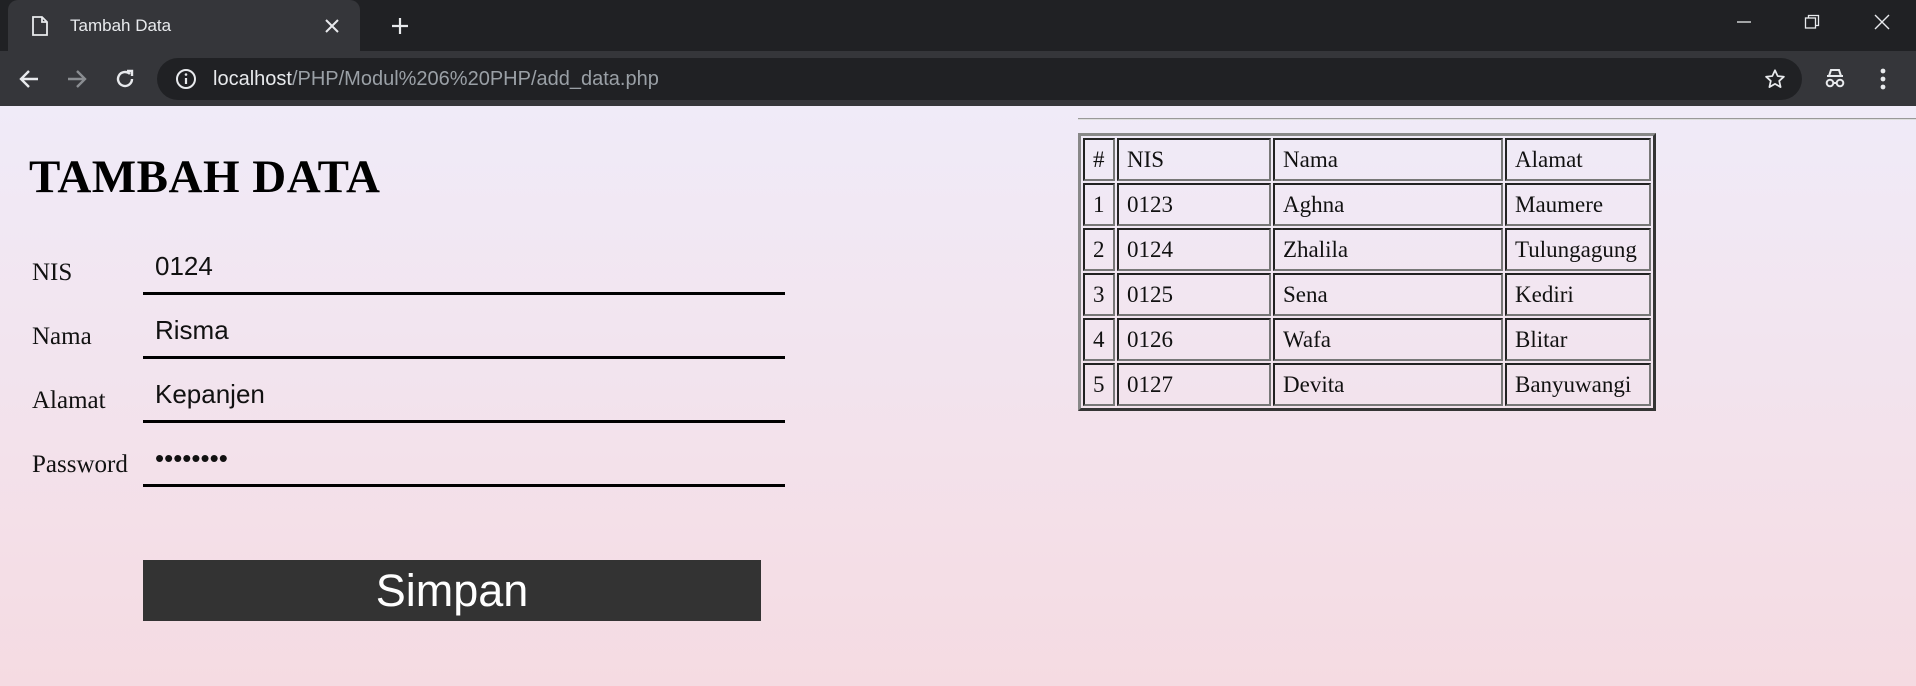 This screenshot has height=686, width=1916. I want to click on table-cell: Kediri, so click(1578, 294).